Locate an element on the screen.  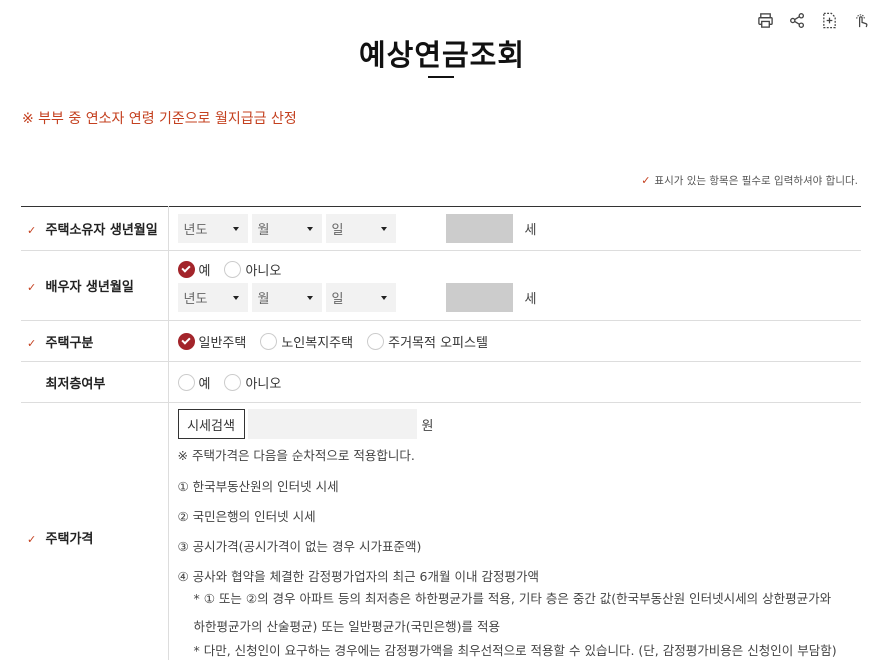
price-unit: 원 is located at coordinates (427, 426).